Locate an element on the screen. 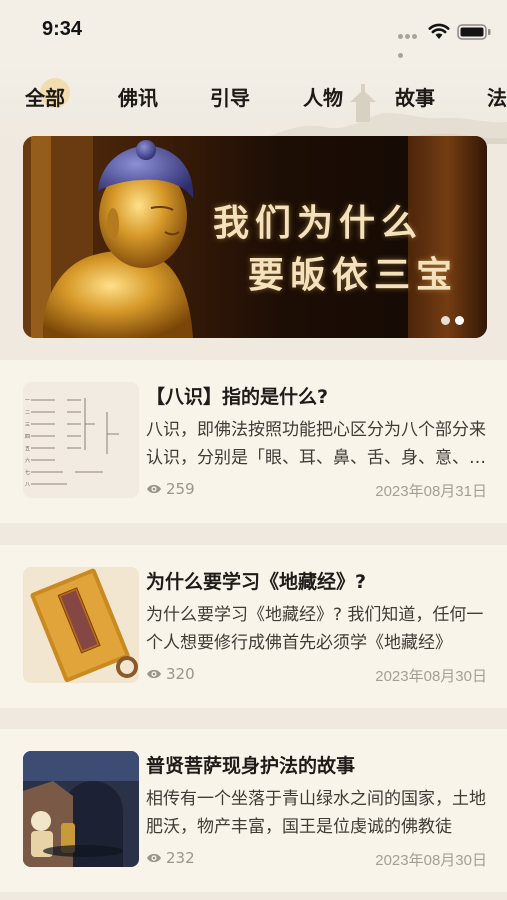 Image resolution: width=507 pixels, height=900 pixels. article-title: 普贤菩萨现身护法的故事 is located at coordinates (251, 766).